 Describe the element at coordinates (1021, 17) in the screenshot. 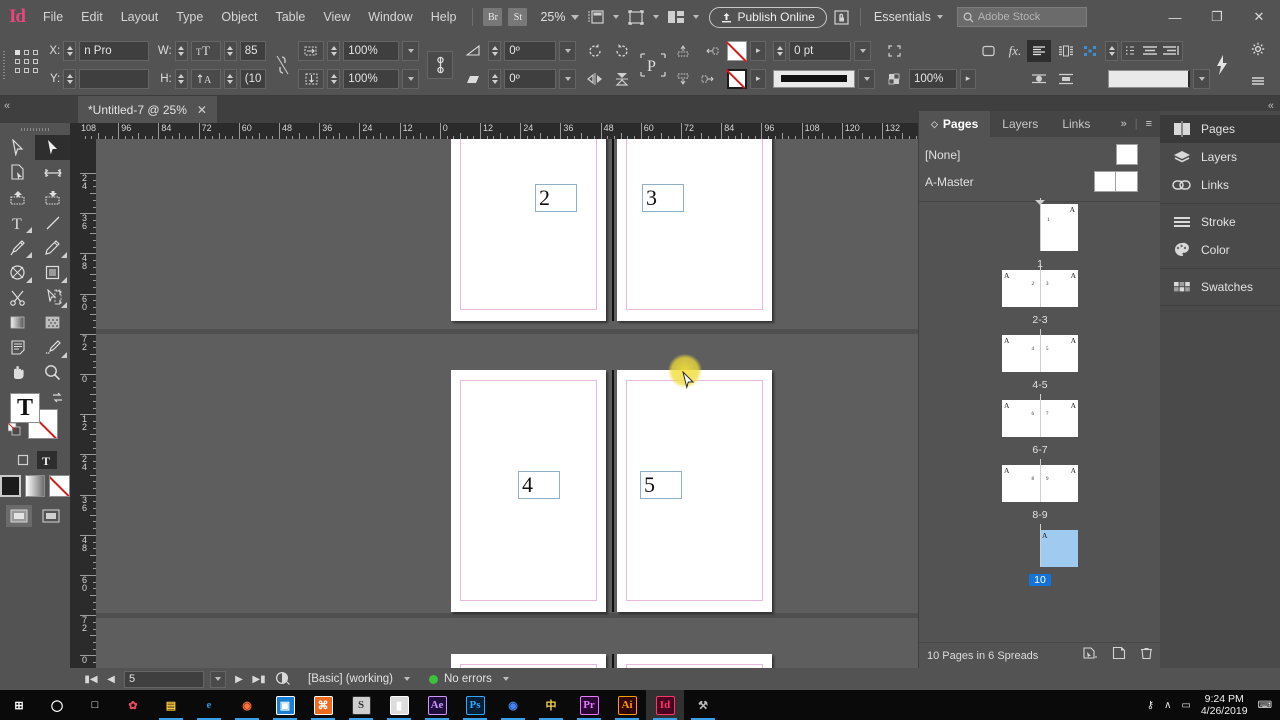

I see `adobe-stock-search: Adobe Stock` at that location.